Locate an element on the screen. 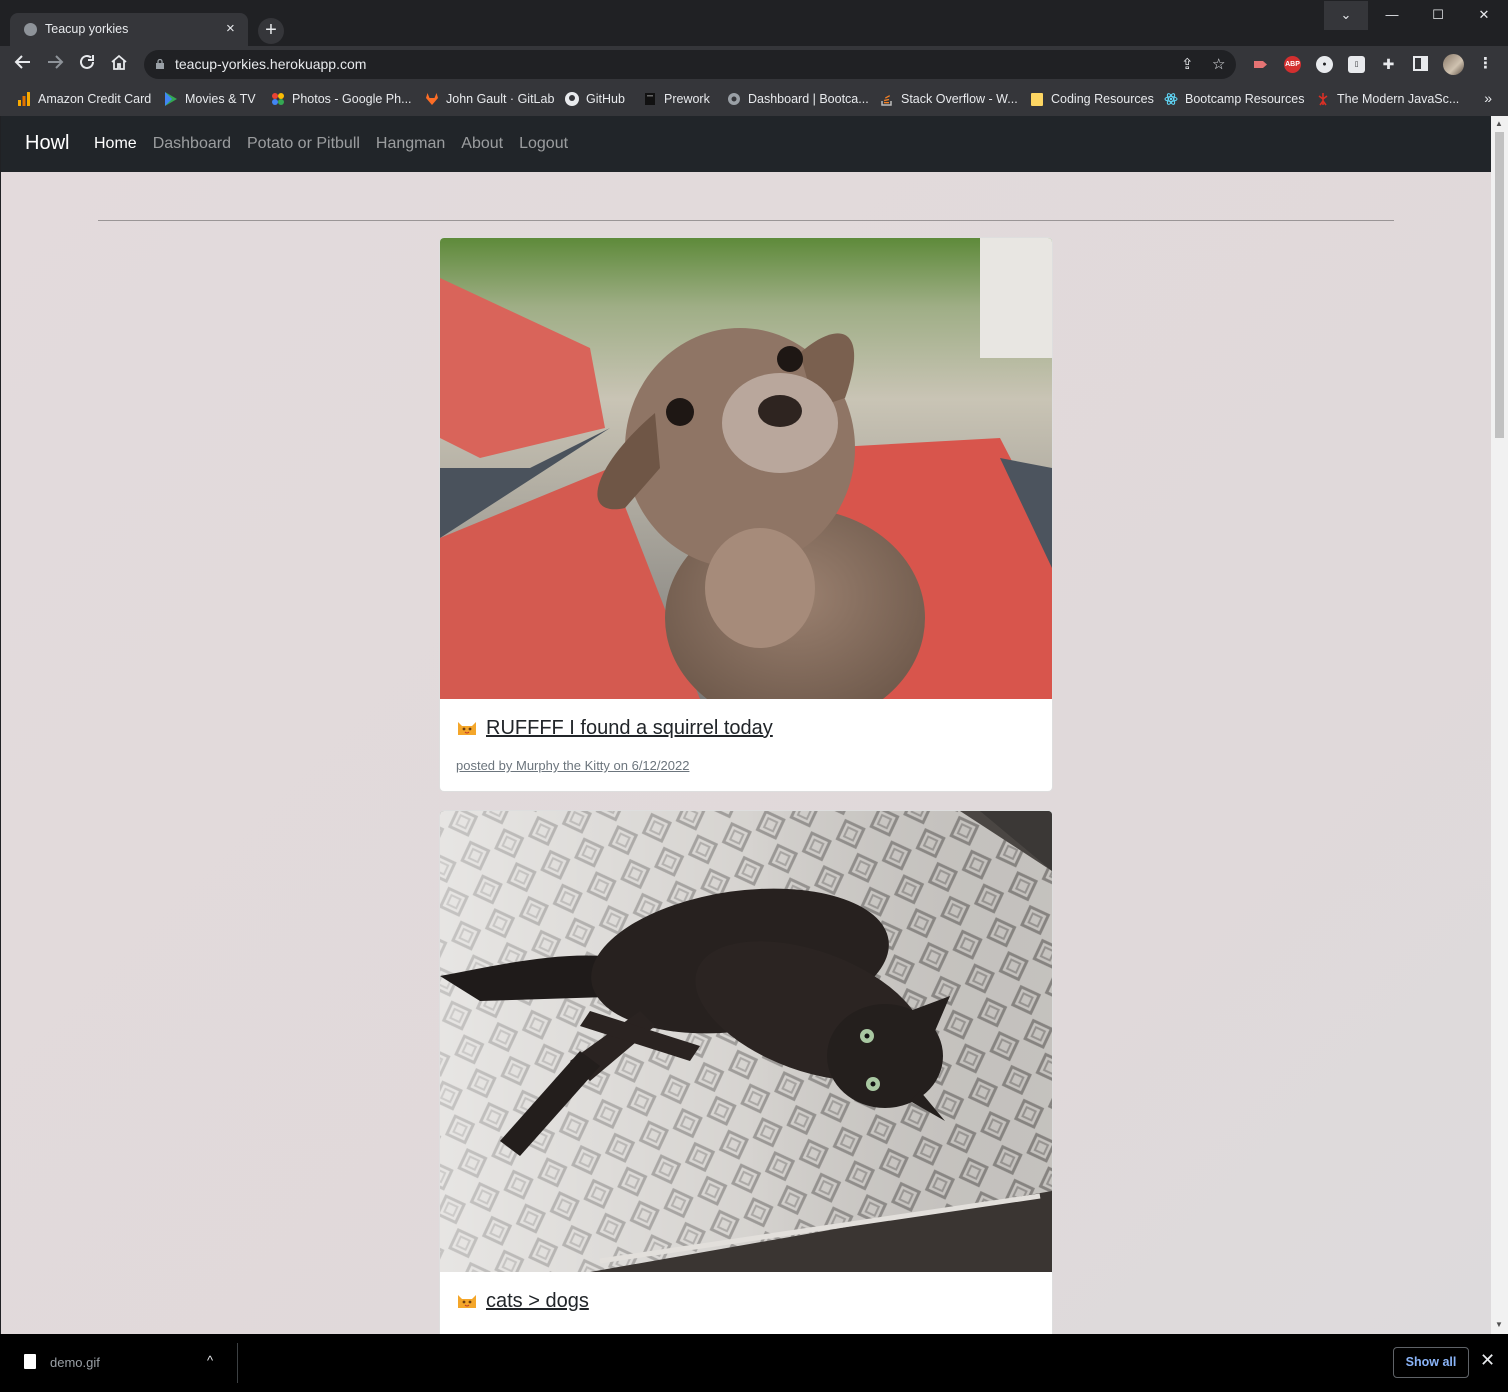  stackoverflow-icon is located at coordinates (886, 100).